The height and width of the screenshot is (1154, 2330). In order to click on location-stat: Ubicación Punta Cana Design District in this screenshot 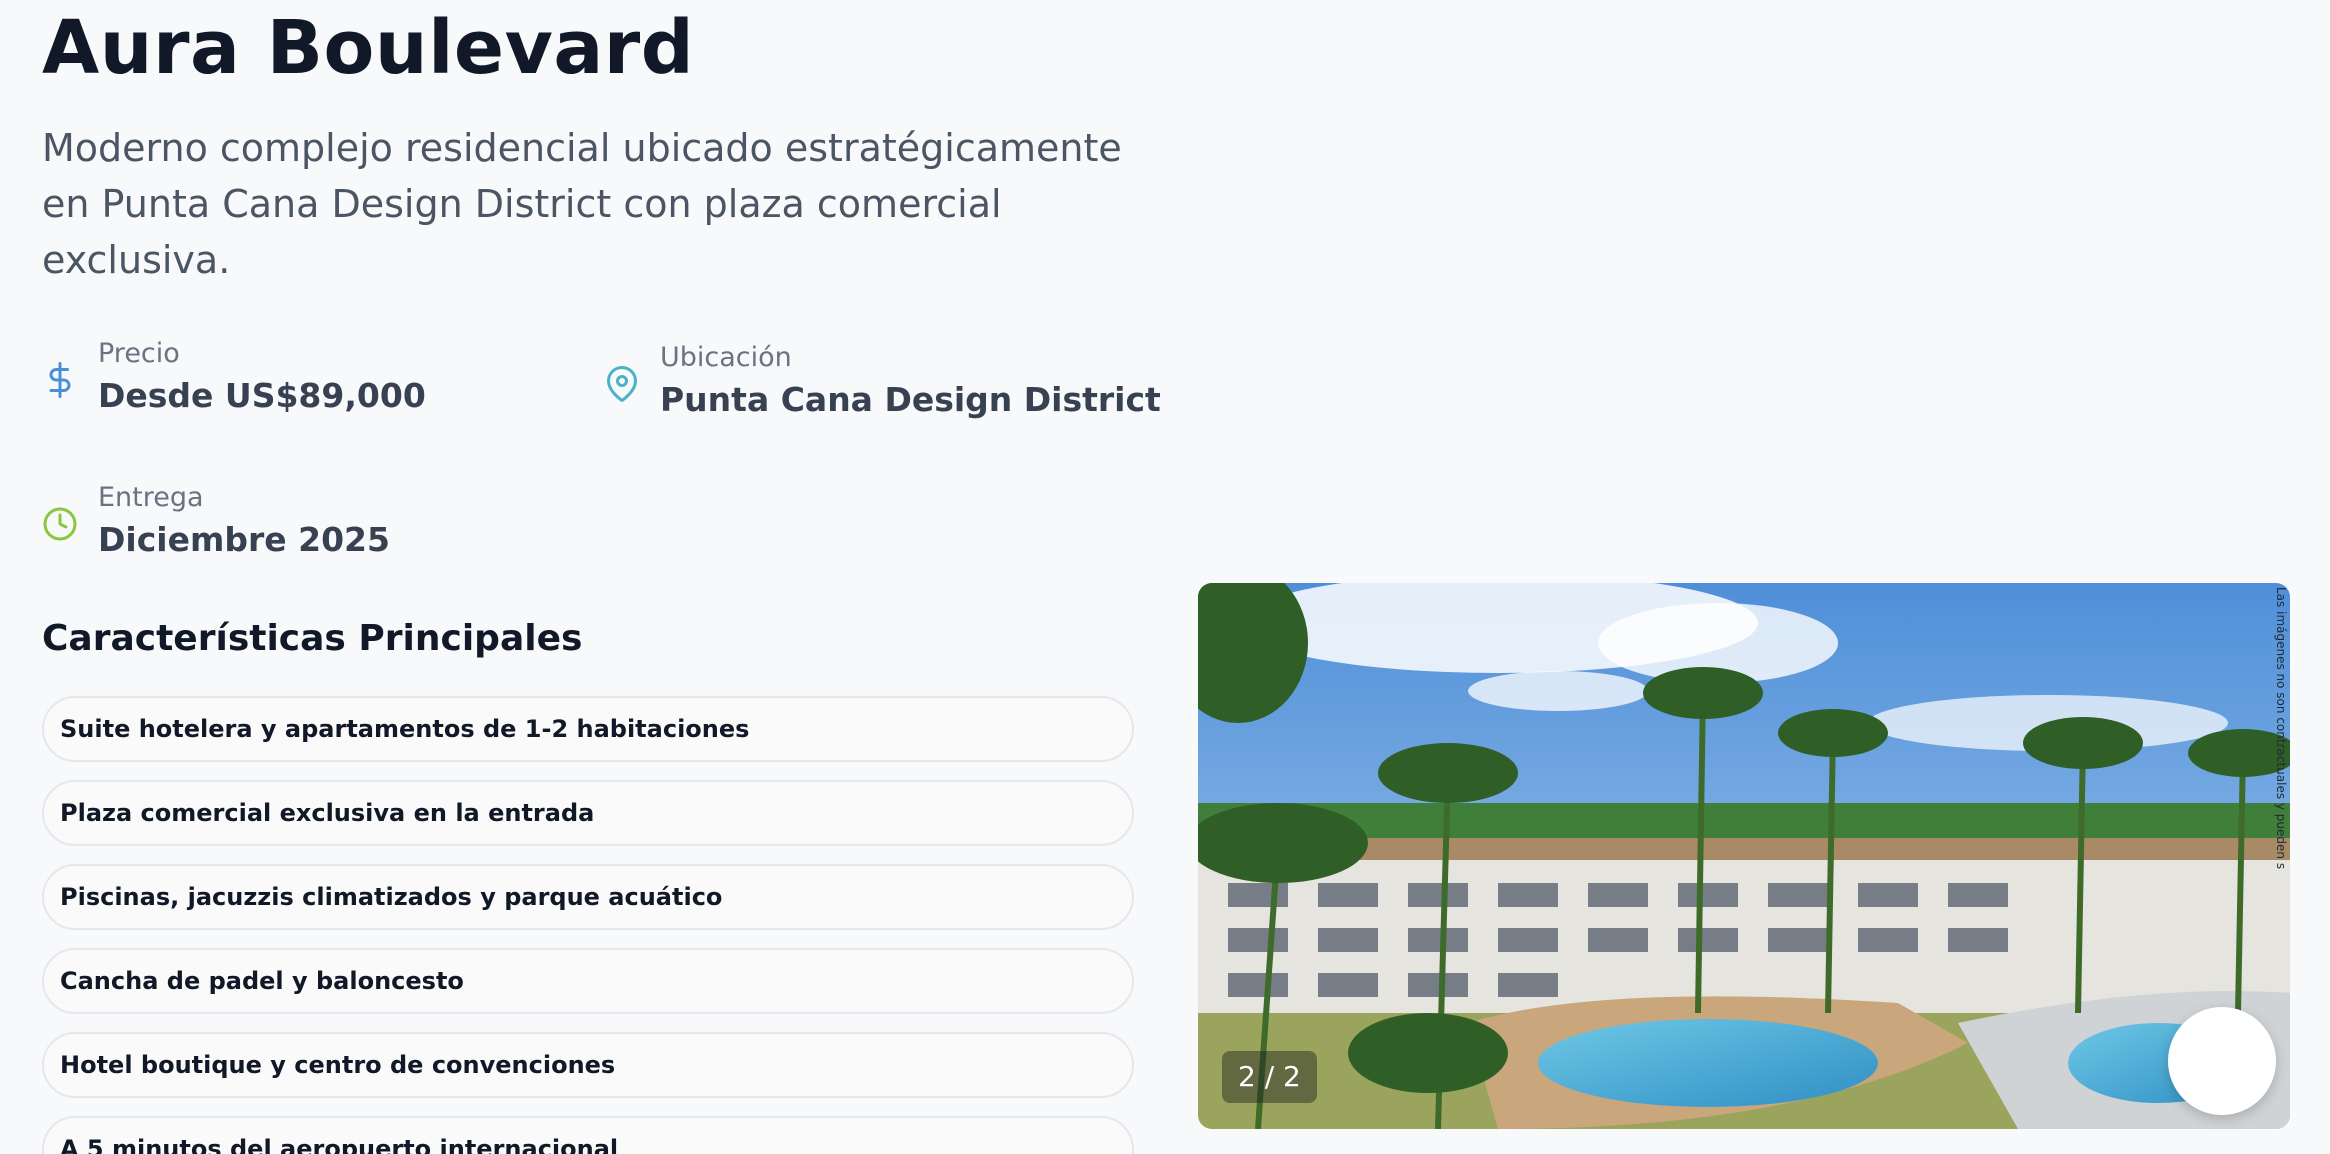, I will do `click(882, 382)`.